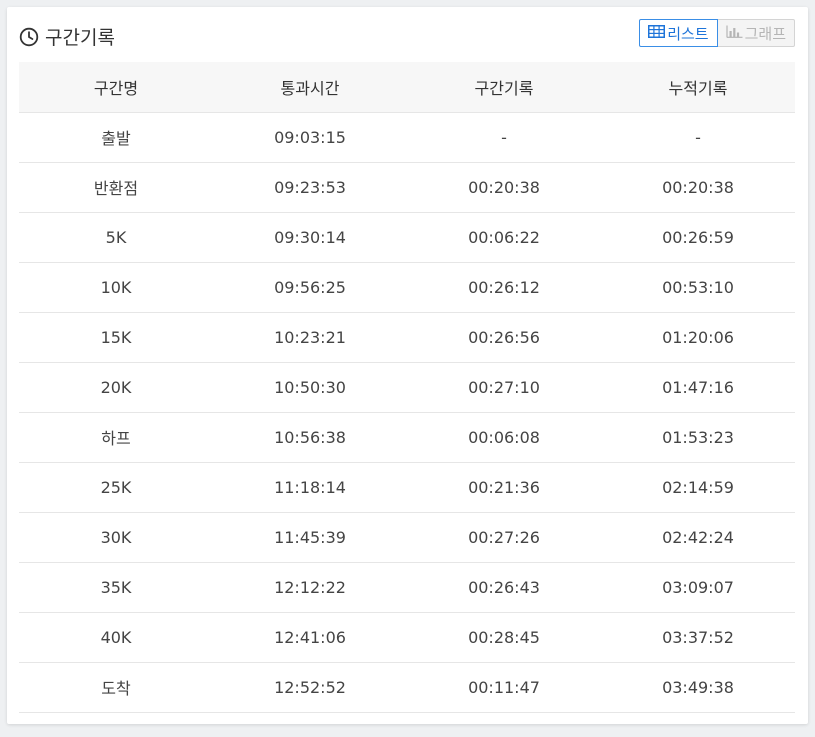 The width and height of the screenshot is (815, 737). I want to click on table-row: 30K 11:45:39 00:27:26 02:42:24, so click(407, 537).